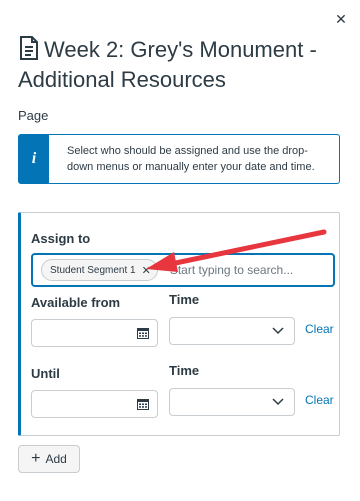 The image size is (360, 501). Describe the element at coordinates (61, 238) in the screenshot. I see `assign-to-label: Assign to` at that location.